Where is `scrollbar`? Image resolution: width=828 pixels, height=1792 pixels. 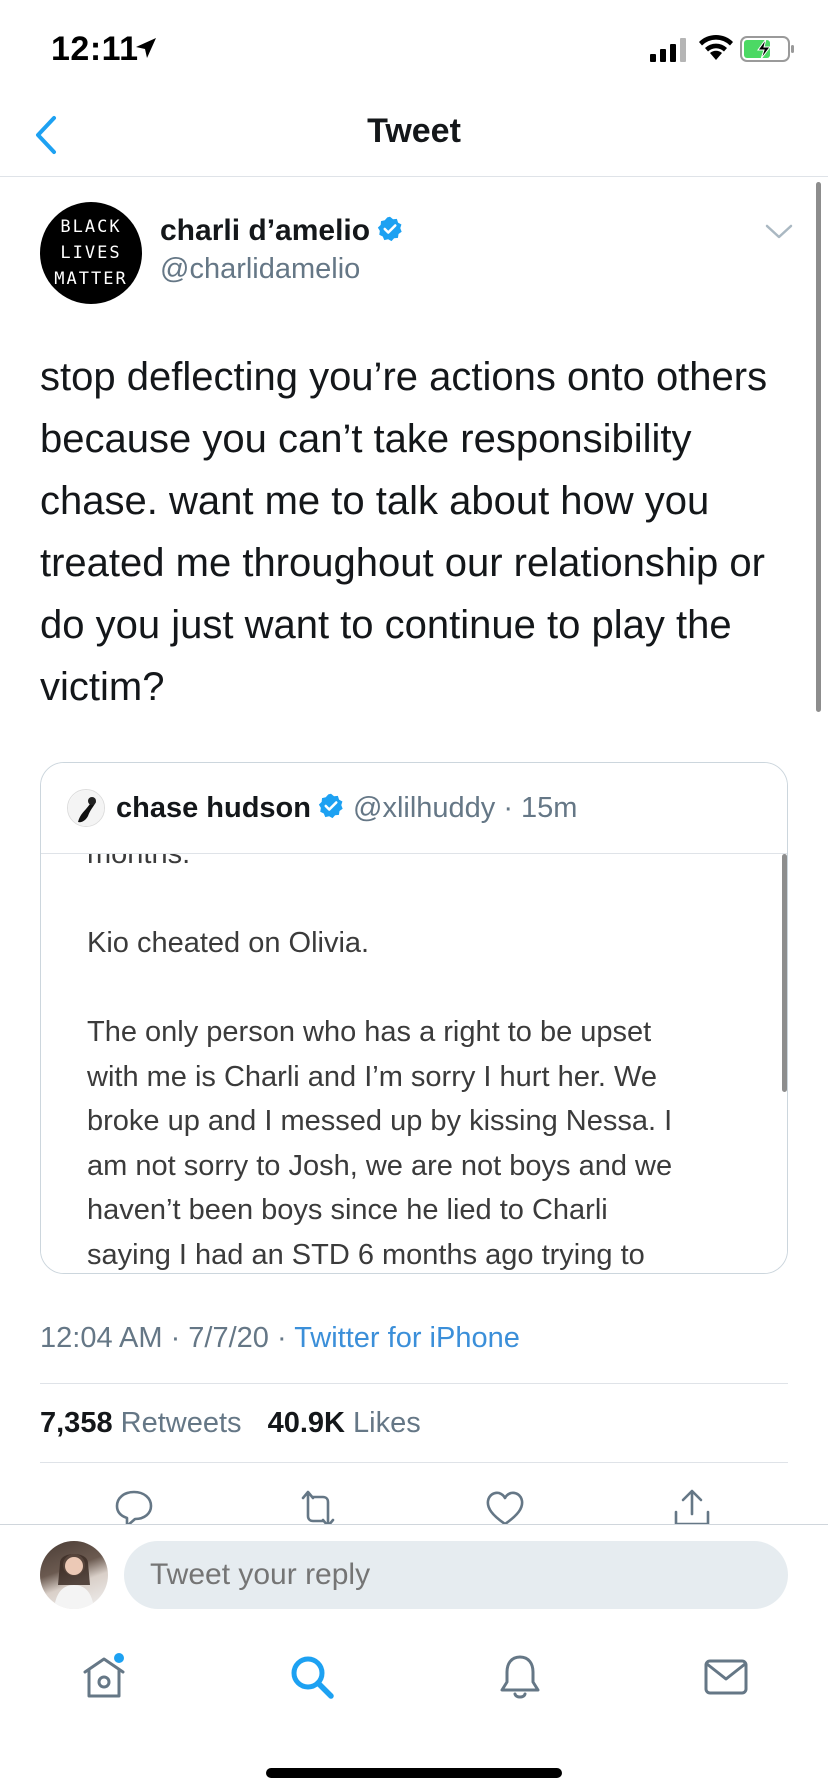
scrollbar is located at coordinates (818, 447).